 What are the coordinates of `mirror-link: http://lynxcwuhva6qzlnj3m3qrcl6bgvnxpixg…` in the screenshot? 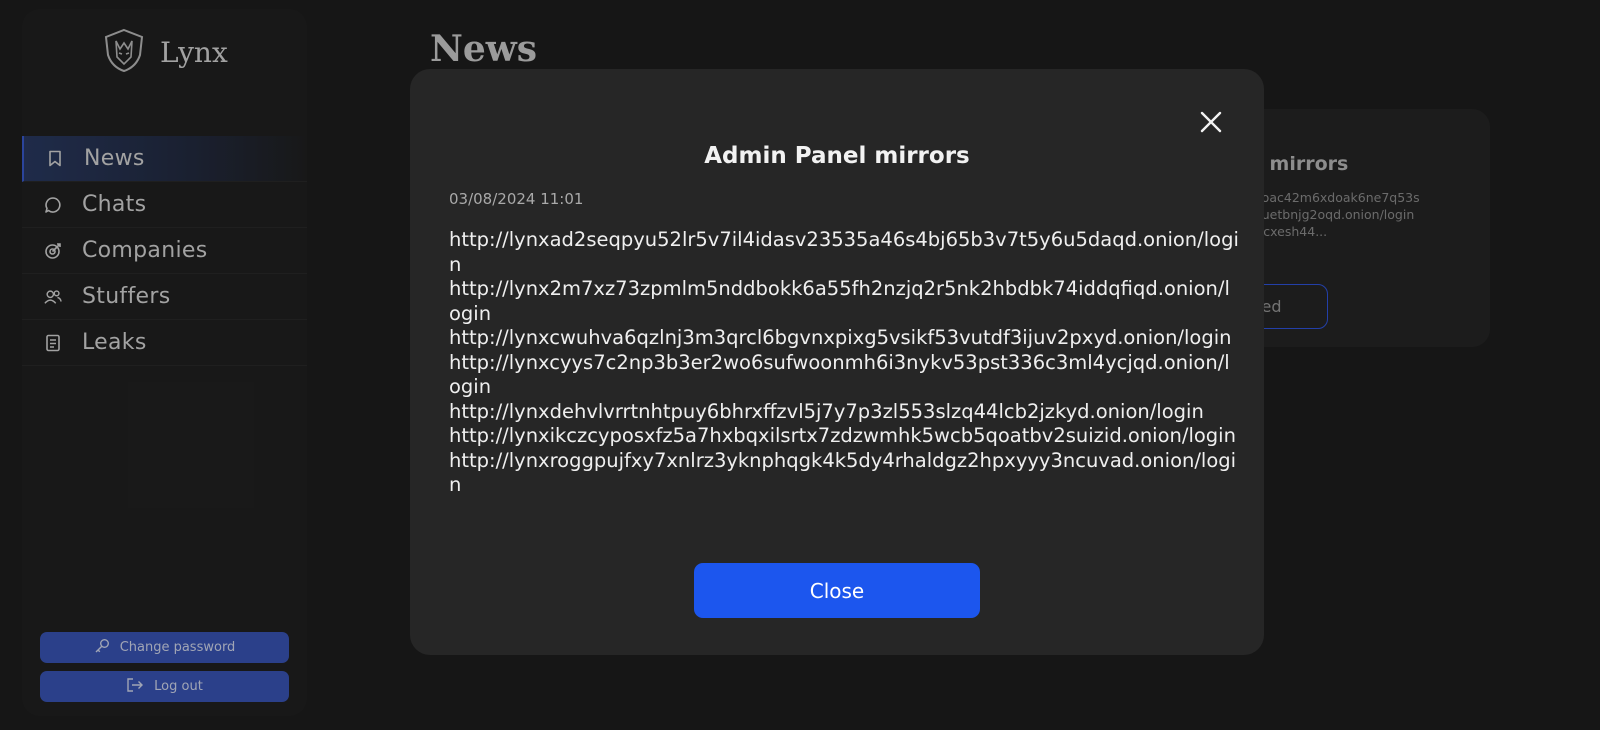 It's located at (844, 338).